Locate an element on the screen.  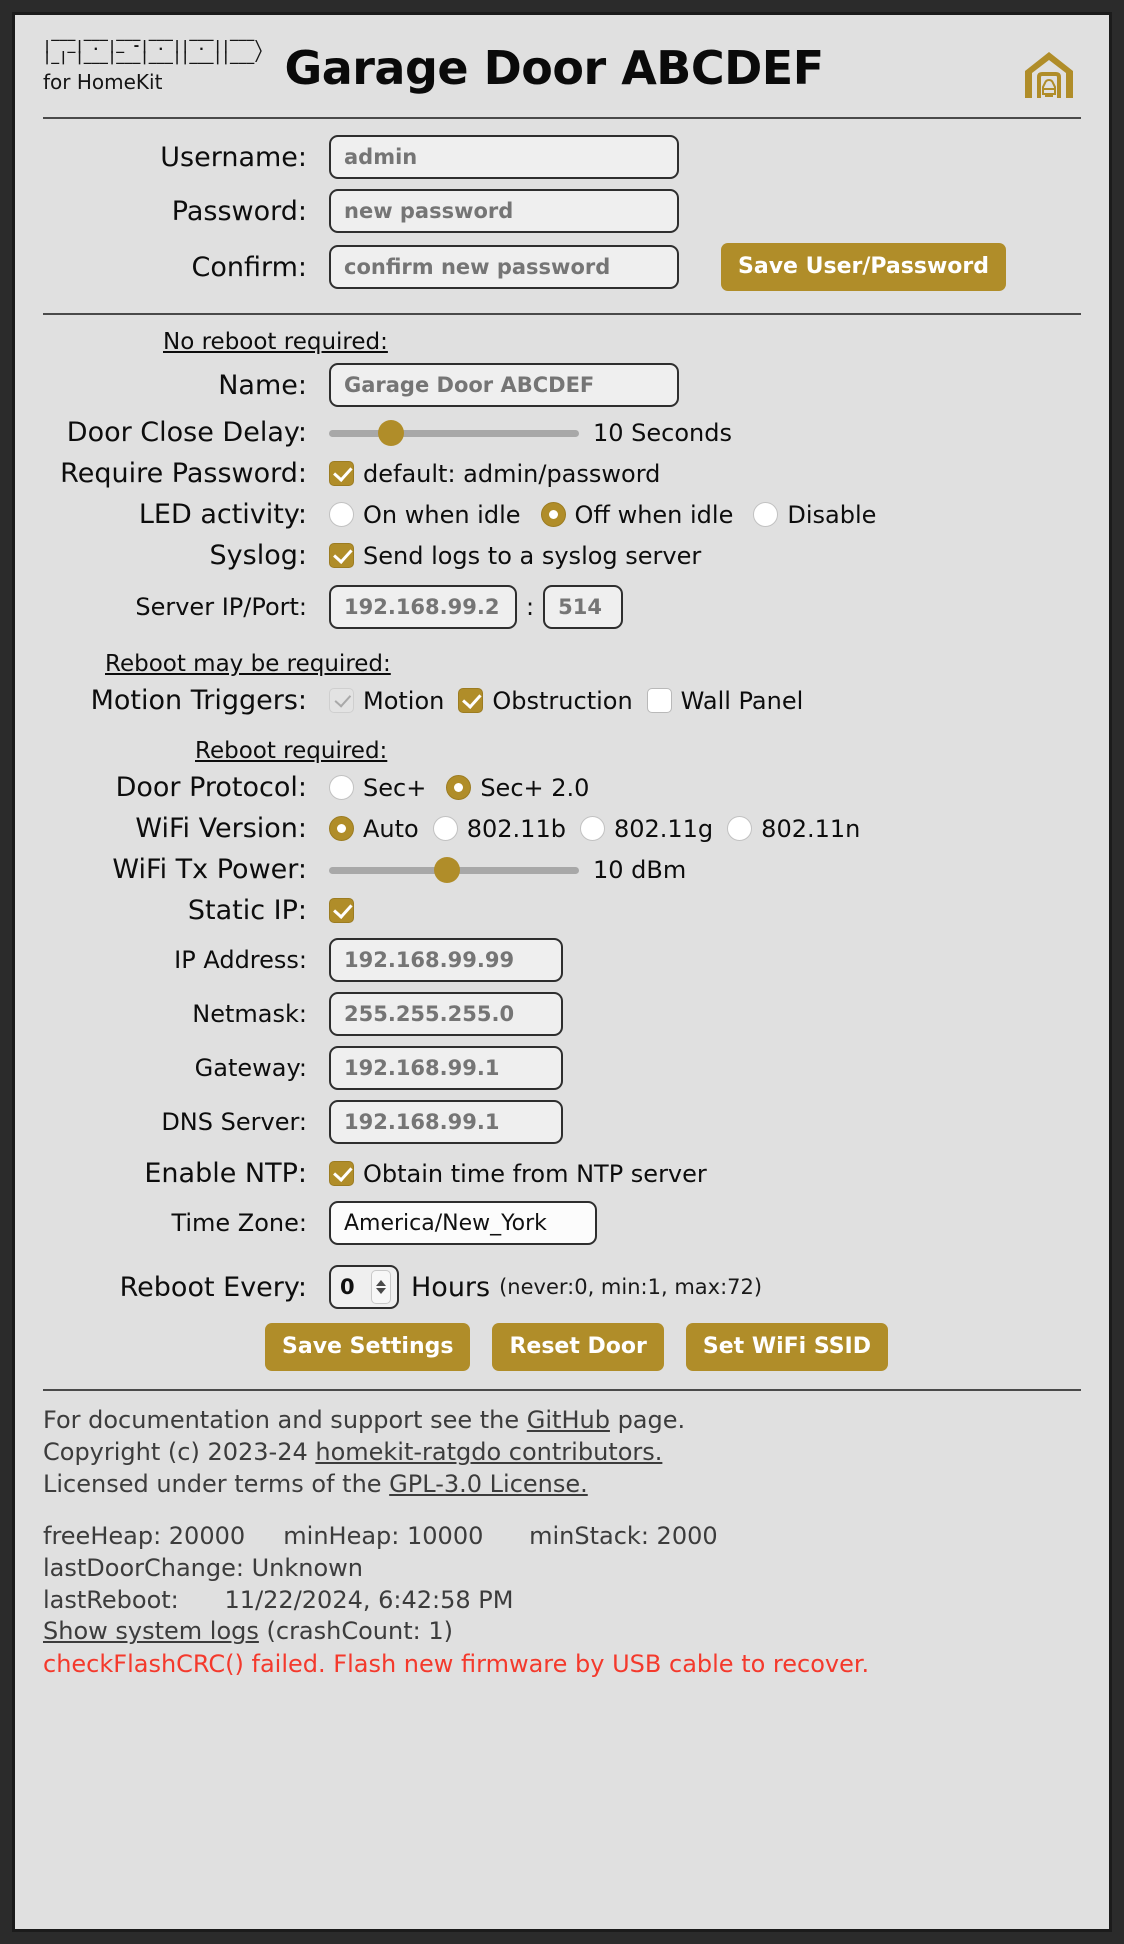
door-close-delay-value: 10 Seconds is located at coordinates (662, 432).